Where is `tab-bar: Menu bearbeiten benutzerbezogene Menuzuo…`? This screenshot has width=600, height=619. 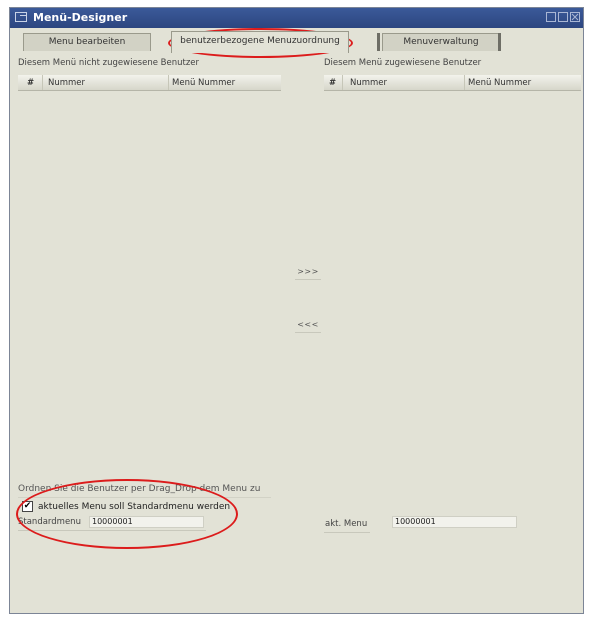 tab-bar: Menu bearbeiten benutzerbezogene Menuzuo… is located at coordinates (296, 42).